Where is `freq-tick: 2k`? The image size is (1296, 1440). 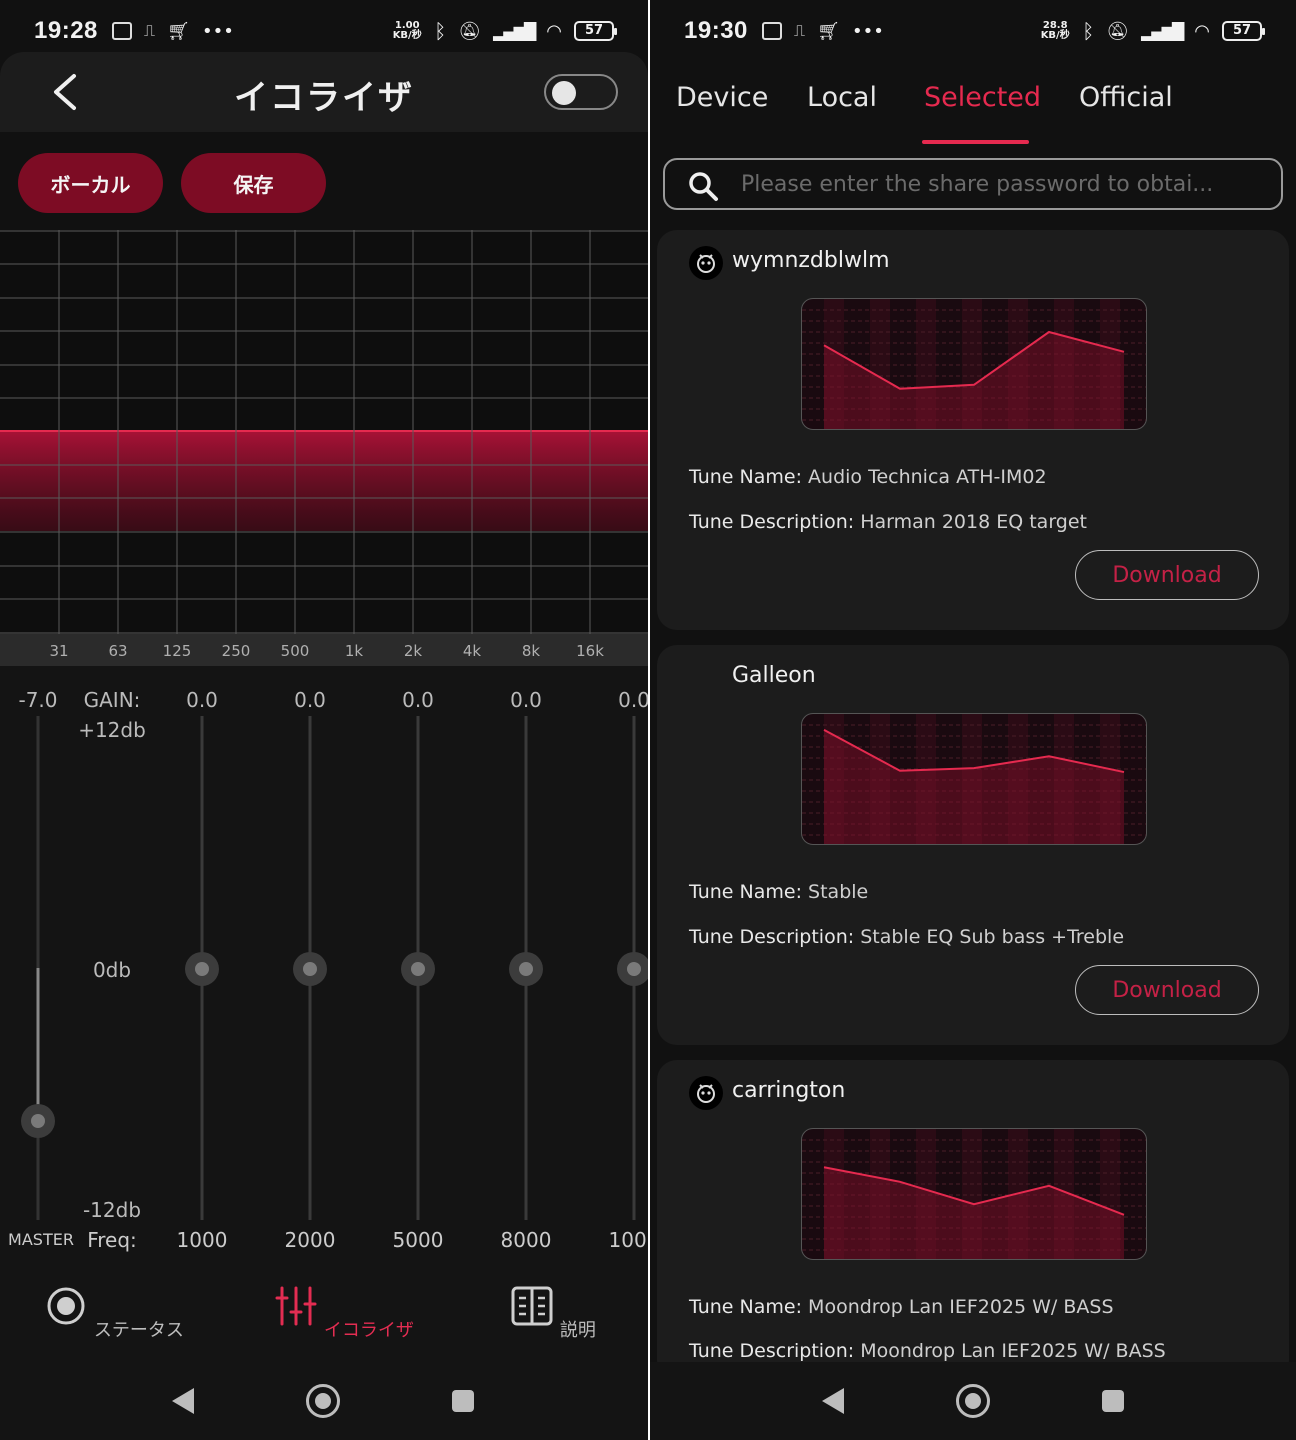 freq-tick: 2k is located at coordinates (413, 651).